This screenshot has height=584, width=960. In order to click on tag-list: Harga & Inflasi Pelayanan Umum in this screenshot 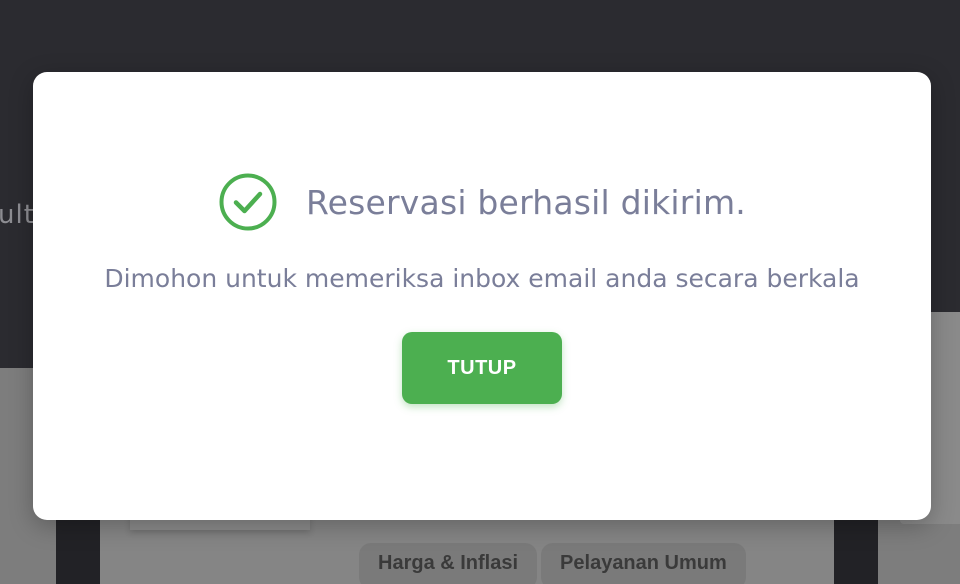, I will do `click(552, 563)`.